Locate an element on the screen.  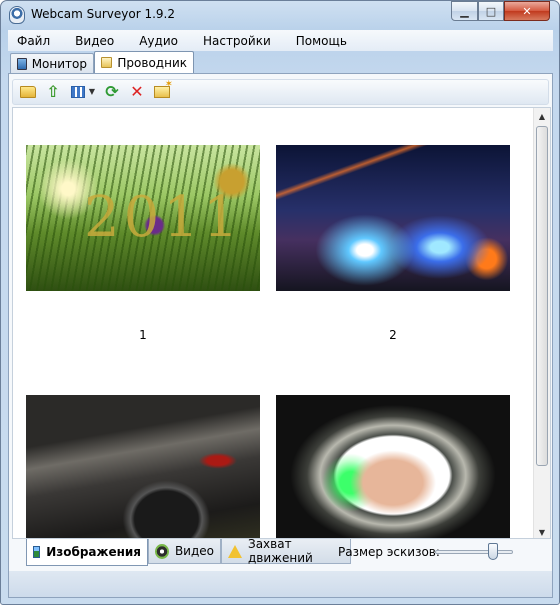
thumbnail-size-label: Размер эскизов: is located at coordinates (389, 552).